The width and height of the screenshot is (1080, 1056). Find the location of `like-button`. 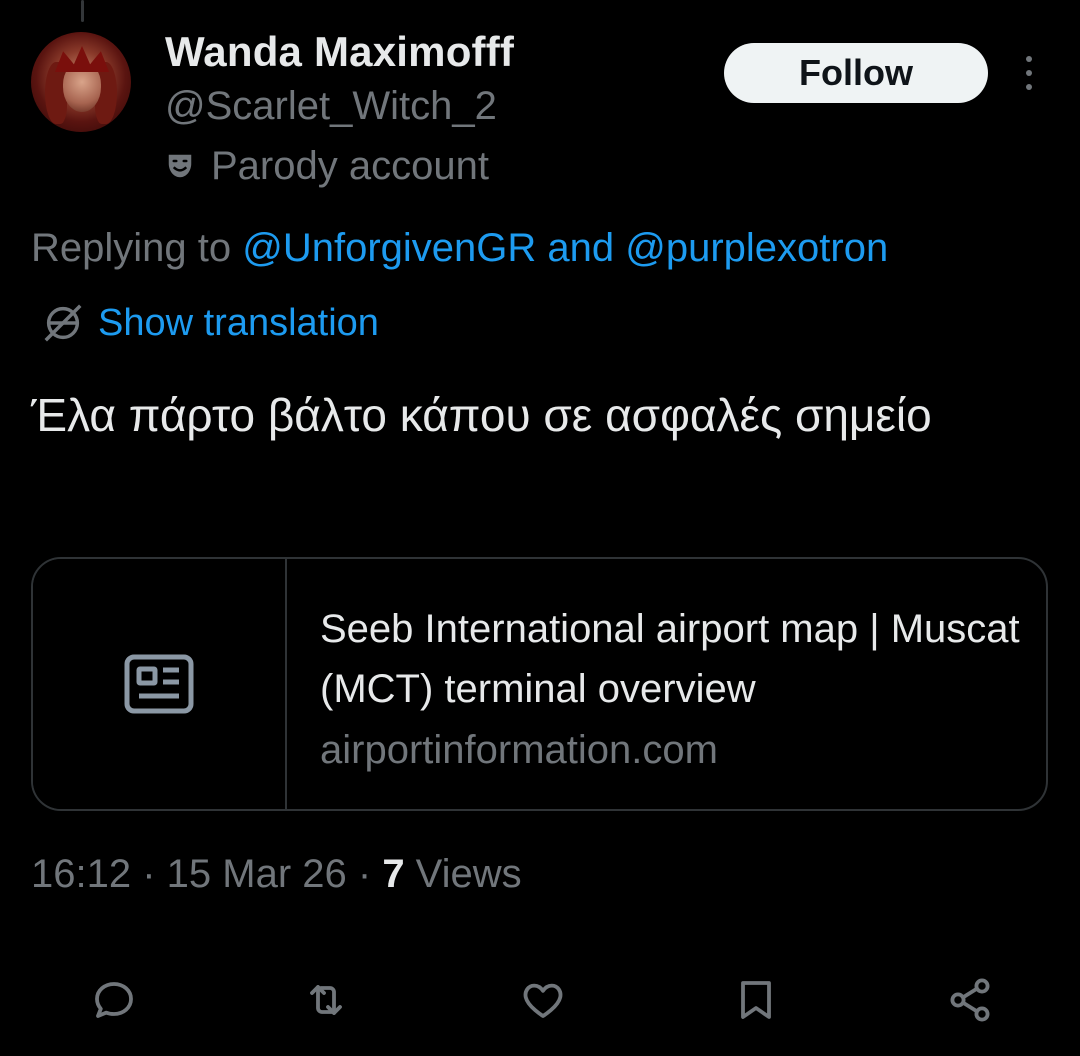

like-button is located at coordinates (543, 1000).